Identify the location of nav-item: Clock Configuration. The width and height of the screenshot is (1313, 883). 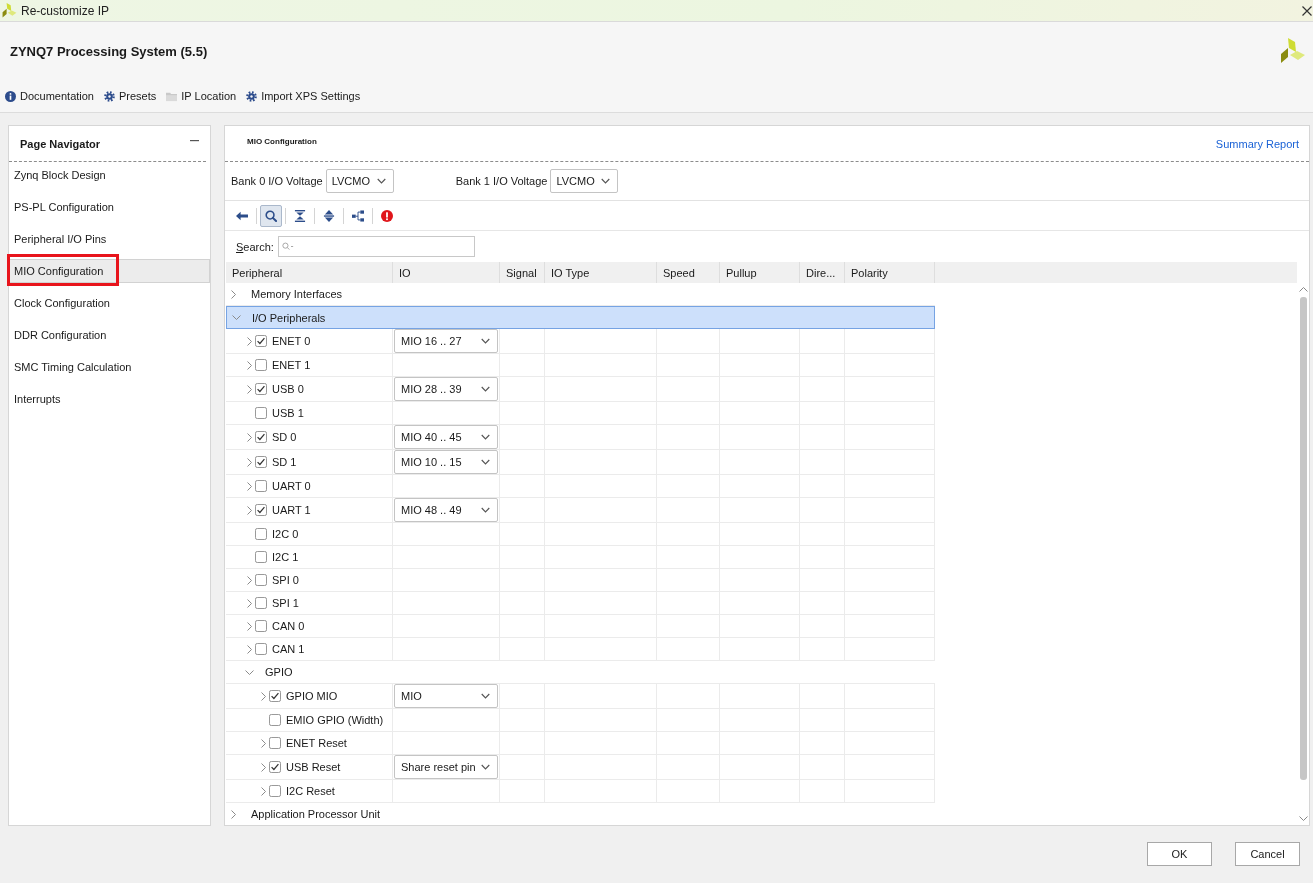
(109, 303).